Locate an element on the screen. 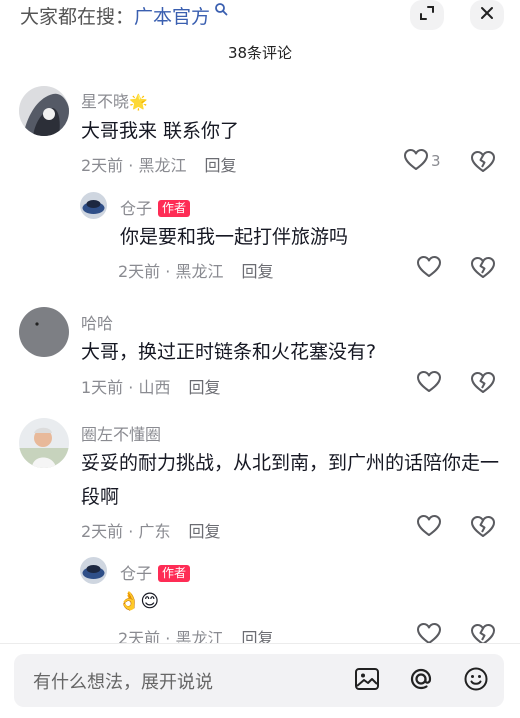 This screenshot has height=718, width=520. comment-text: 你是要和我一起打伴旅游吗 is located at coordinates (234, 237).